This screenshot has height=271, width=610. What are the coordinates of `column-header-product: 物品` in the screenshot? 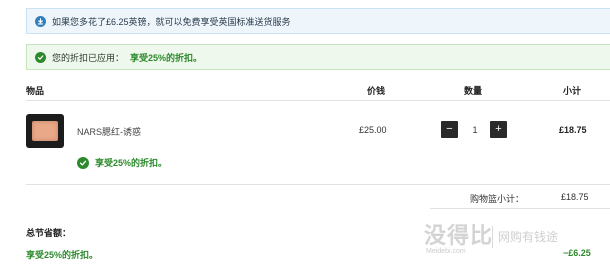 It's located at (35, 91).